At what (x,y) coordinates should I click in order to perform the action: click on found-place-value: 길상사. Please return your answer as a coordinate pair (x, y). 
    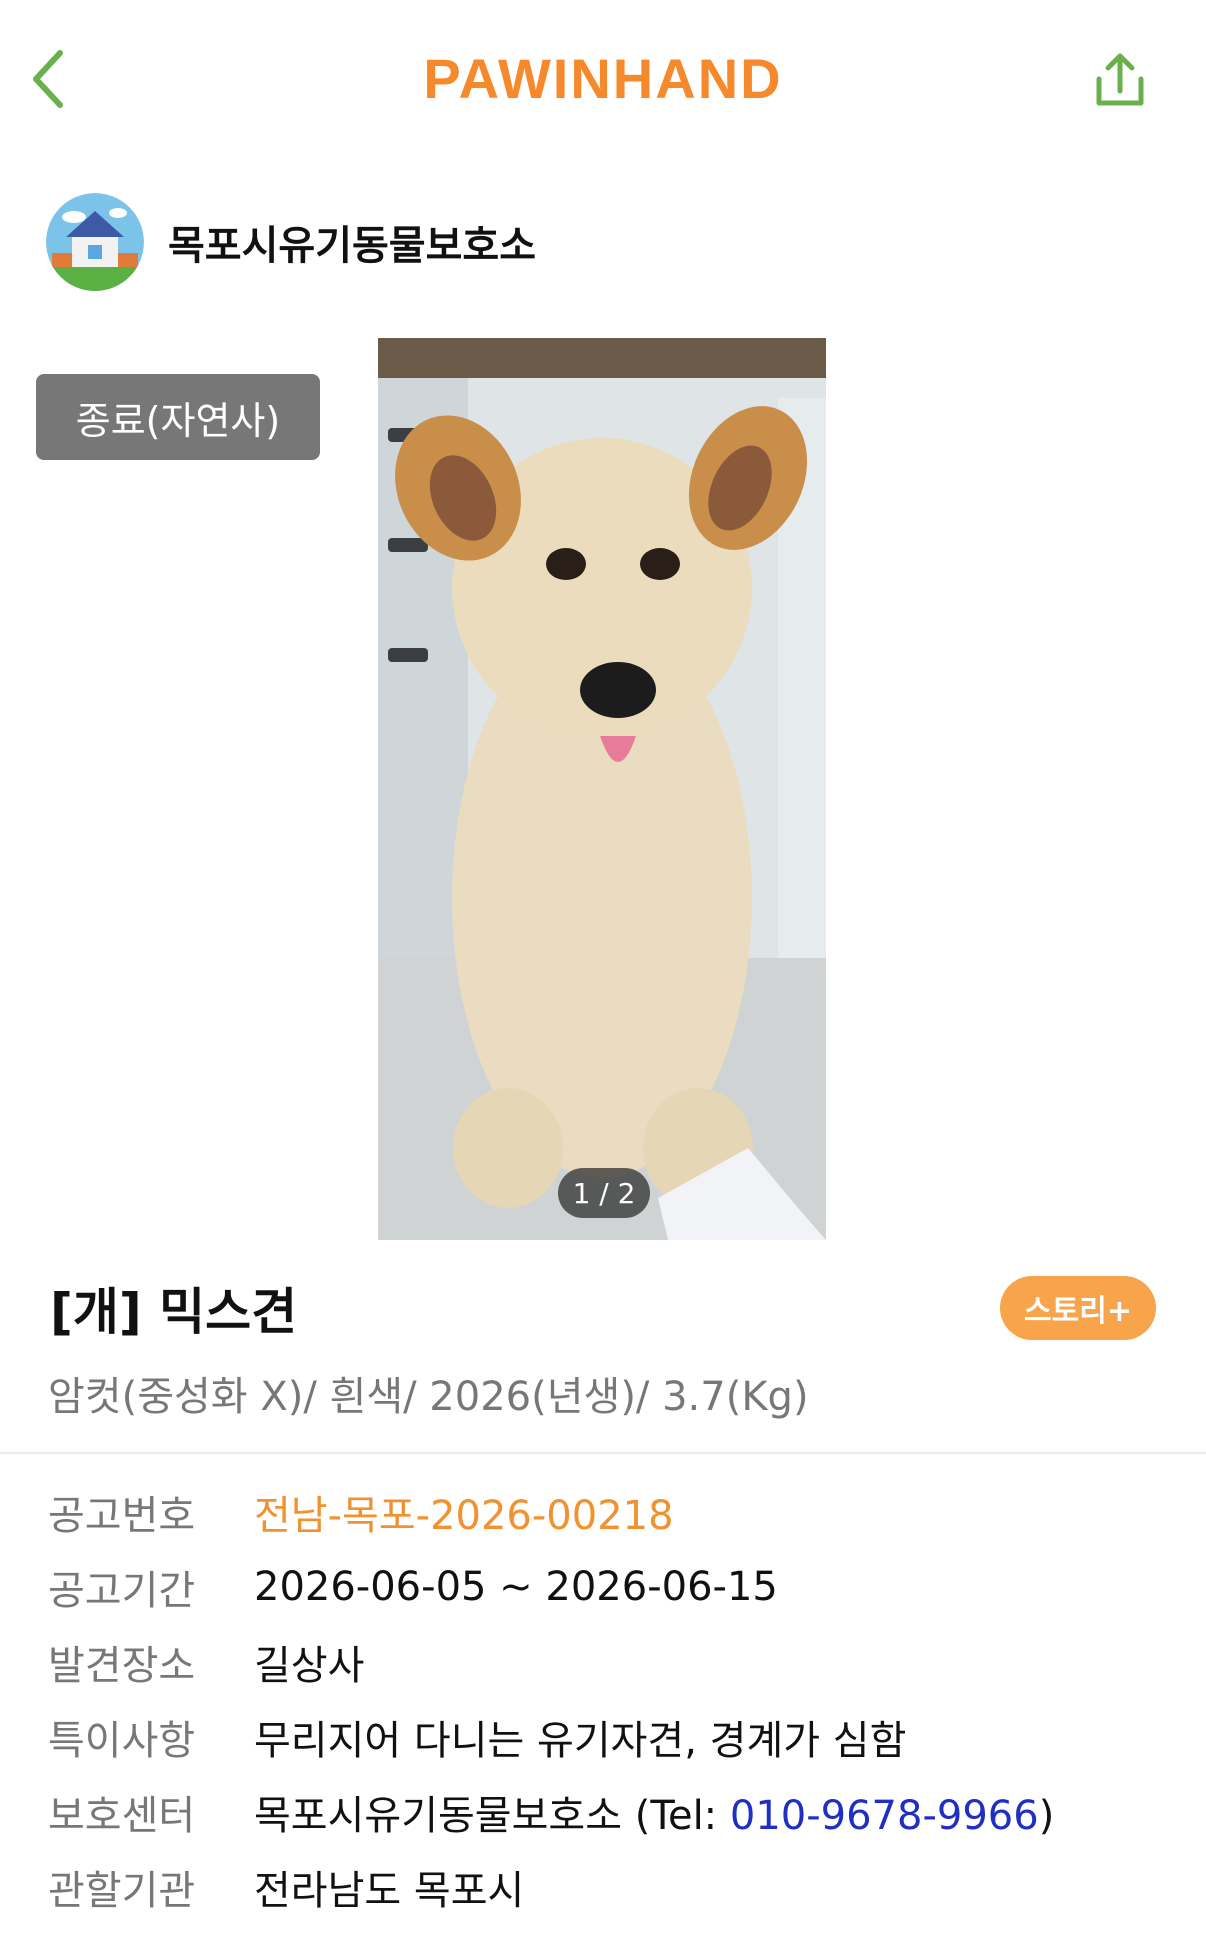
    Looking at the image, I should click on (309, 1665).